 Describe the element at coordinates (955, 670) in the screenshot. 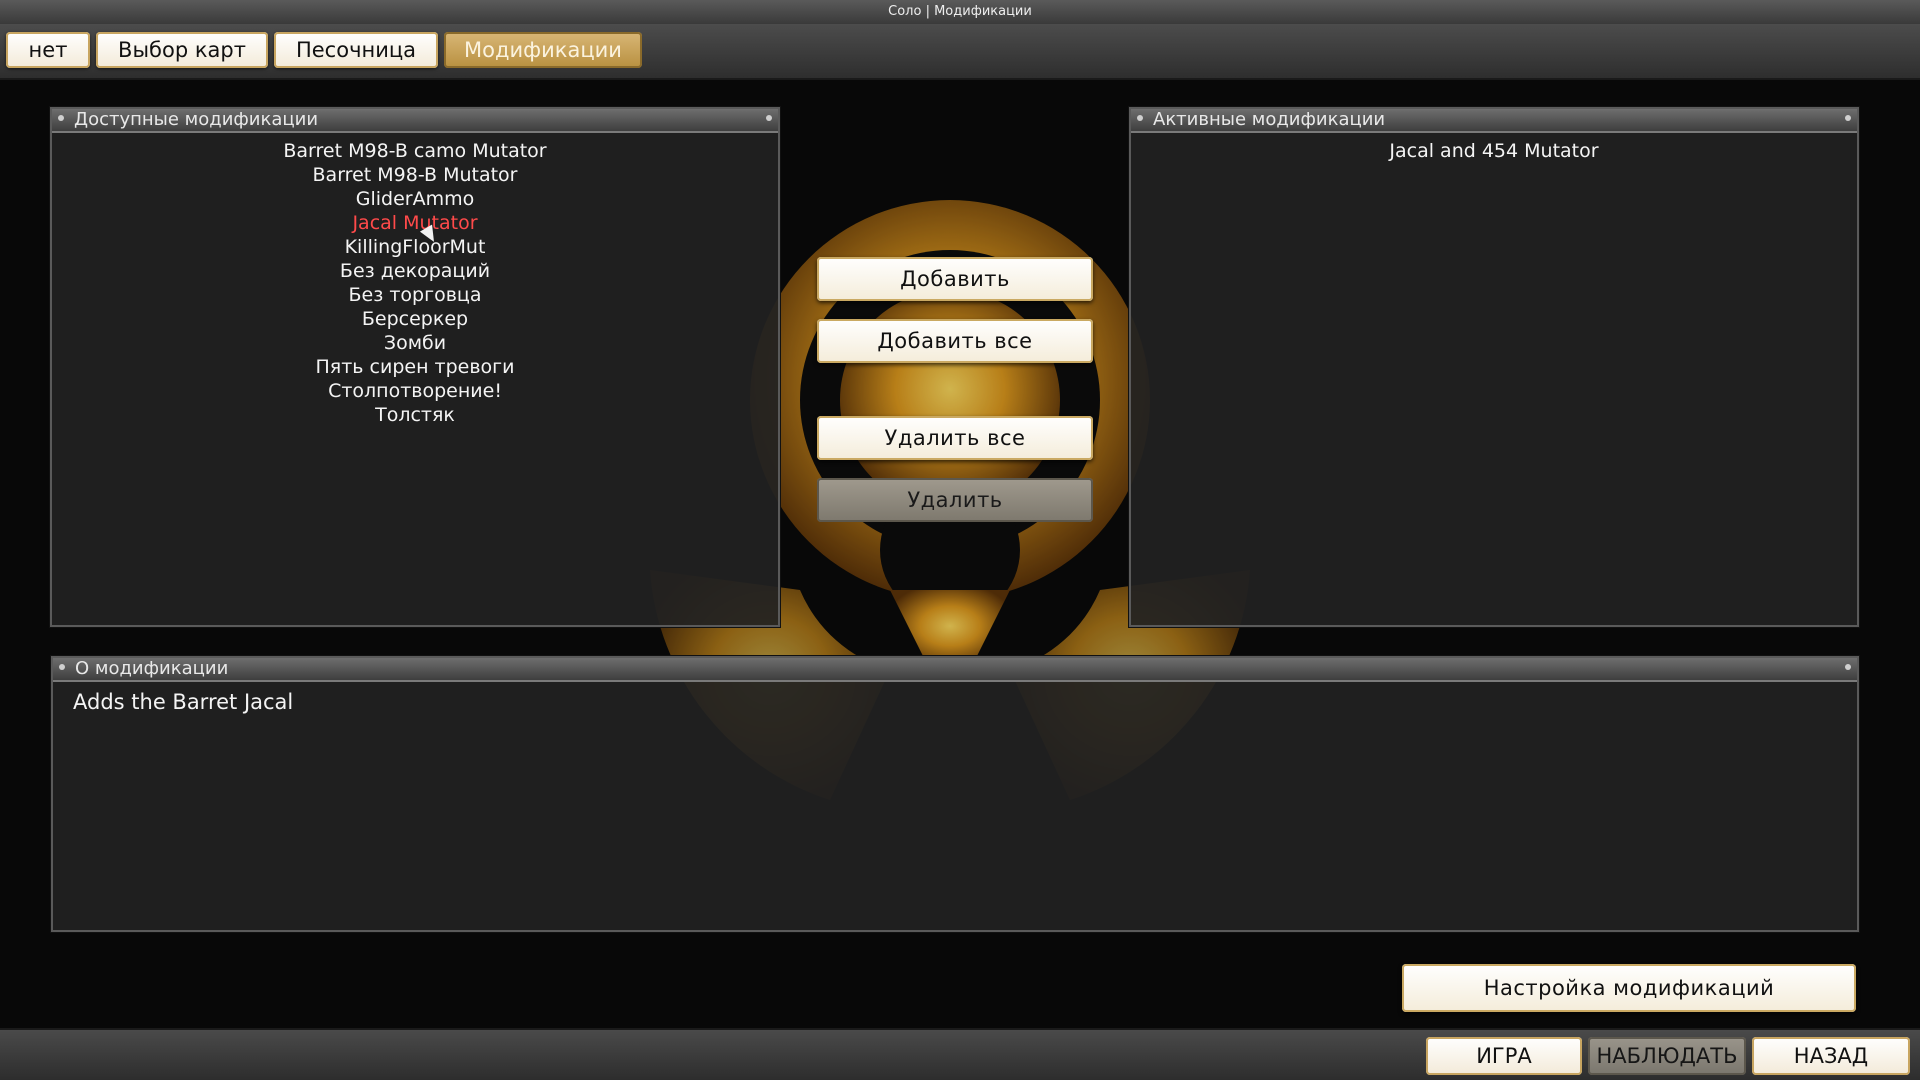

I see `mutator-info-header: О модификации` at that location.